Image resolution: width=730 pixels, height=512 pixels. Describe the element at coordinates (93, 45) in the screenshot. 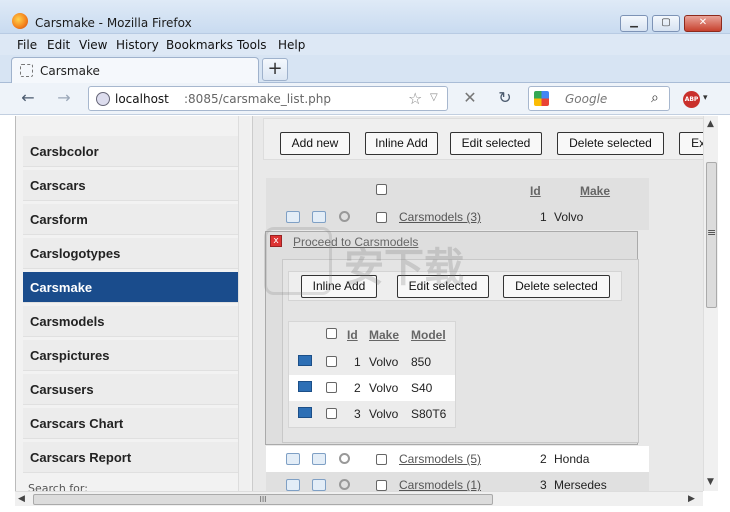

I see `menu-view: View` at that location.